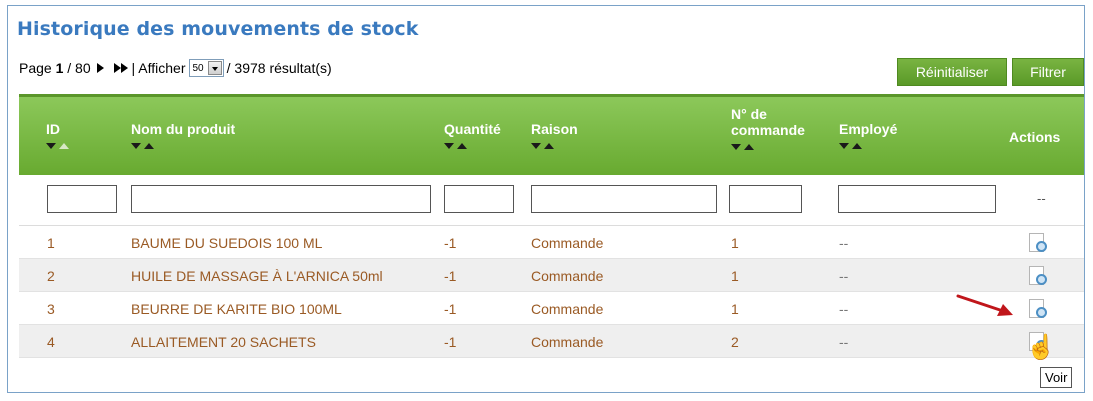 This screenshot has width=1093, height=401. What do you see at coordinates (1056, 377) in the screenshot?
I see `tooltip: Voir` at bounding box center [1056, 377].